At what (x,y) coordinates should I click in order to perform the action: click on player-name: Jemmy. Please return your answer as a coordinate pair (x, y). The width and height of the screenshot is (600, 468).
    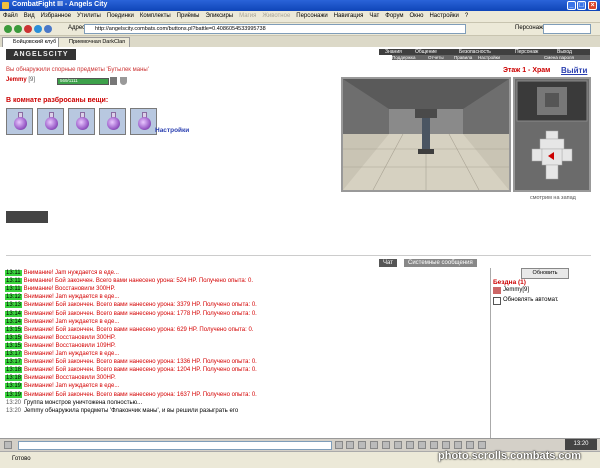
    Looking at the image, I should click on (16, 80).